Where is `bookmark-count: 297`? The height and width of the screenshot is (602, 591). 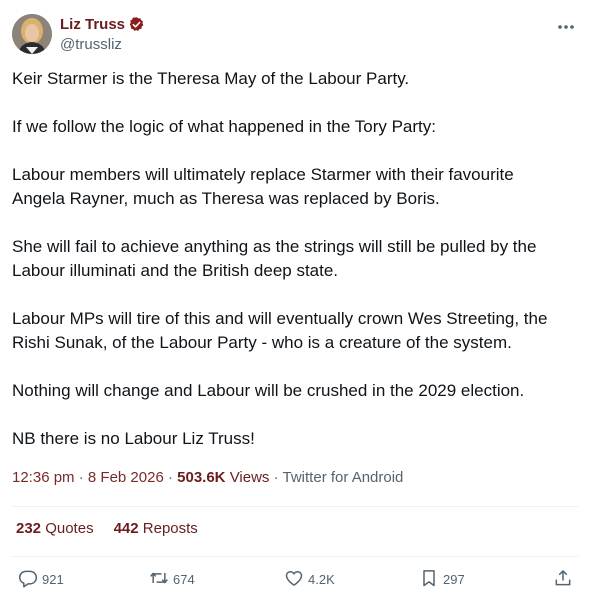
bookmark-count: 297 is located at coordinates (454, 579).